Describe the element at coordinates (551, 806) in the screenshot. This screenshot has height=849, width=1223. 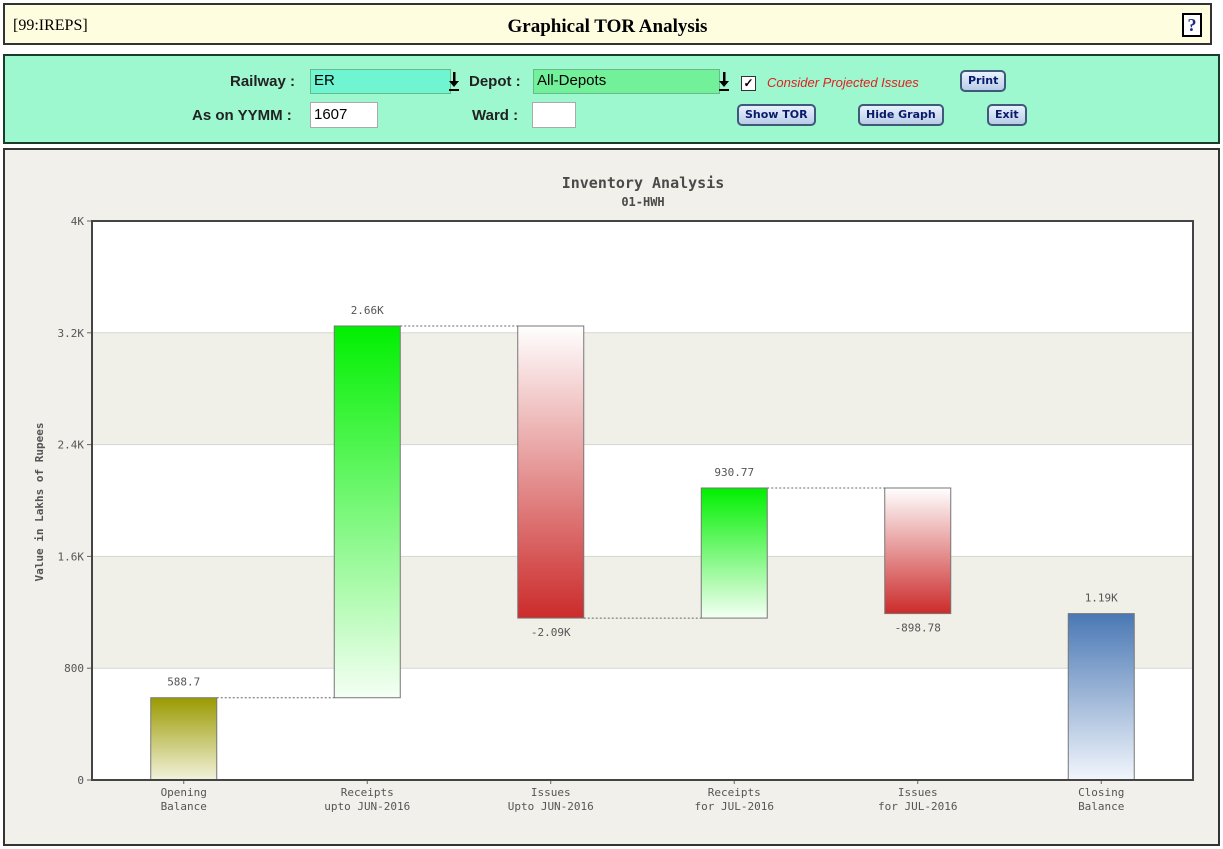
I see `x-tick-label: Upto JUN-2016` at that location.